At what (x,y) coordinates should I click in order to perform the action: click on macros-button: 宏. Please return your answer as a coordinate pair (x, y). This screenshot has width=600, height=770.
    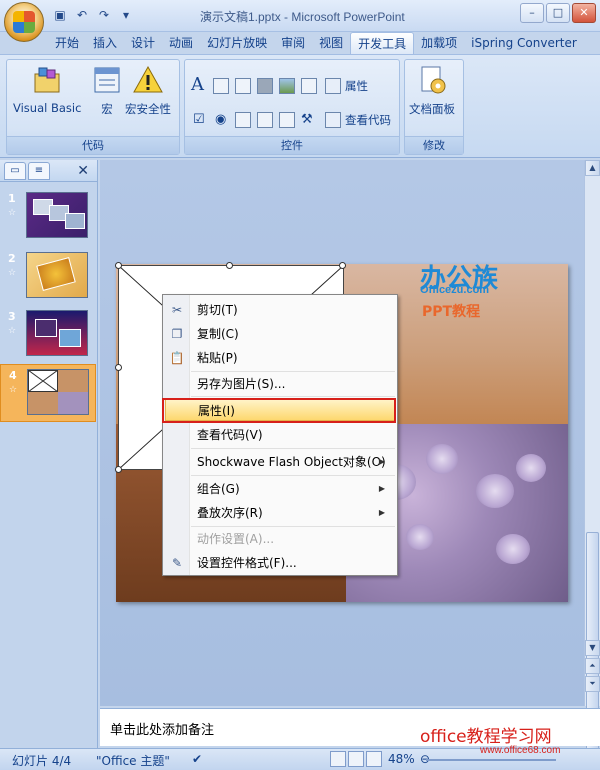
    Looking at the image, I should click on (107, 90).